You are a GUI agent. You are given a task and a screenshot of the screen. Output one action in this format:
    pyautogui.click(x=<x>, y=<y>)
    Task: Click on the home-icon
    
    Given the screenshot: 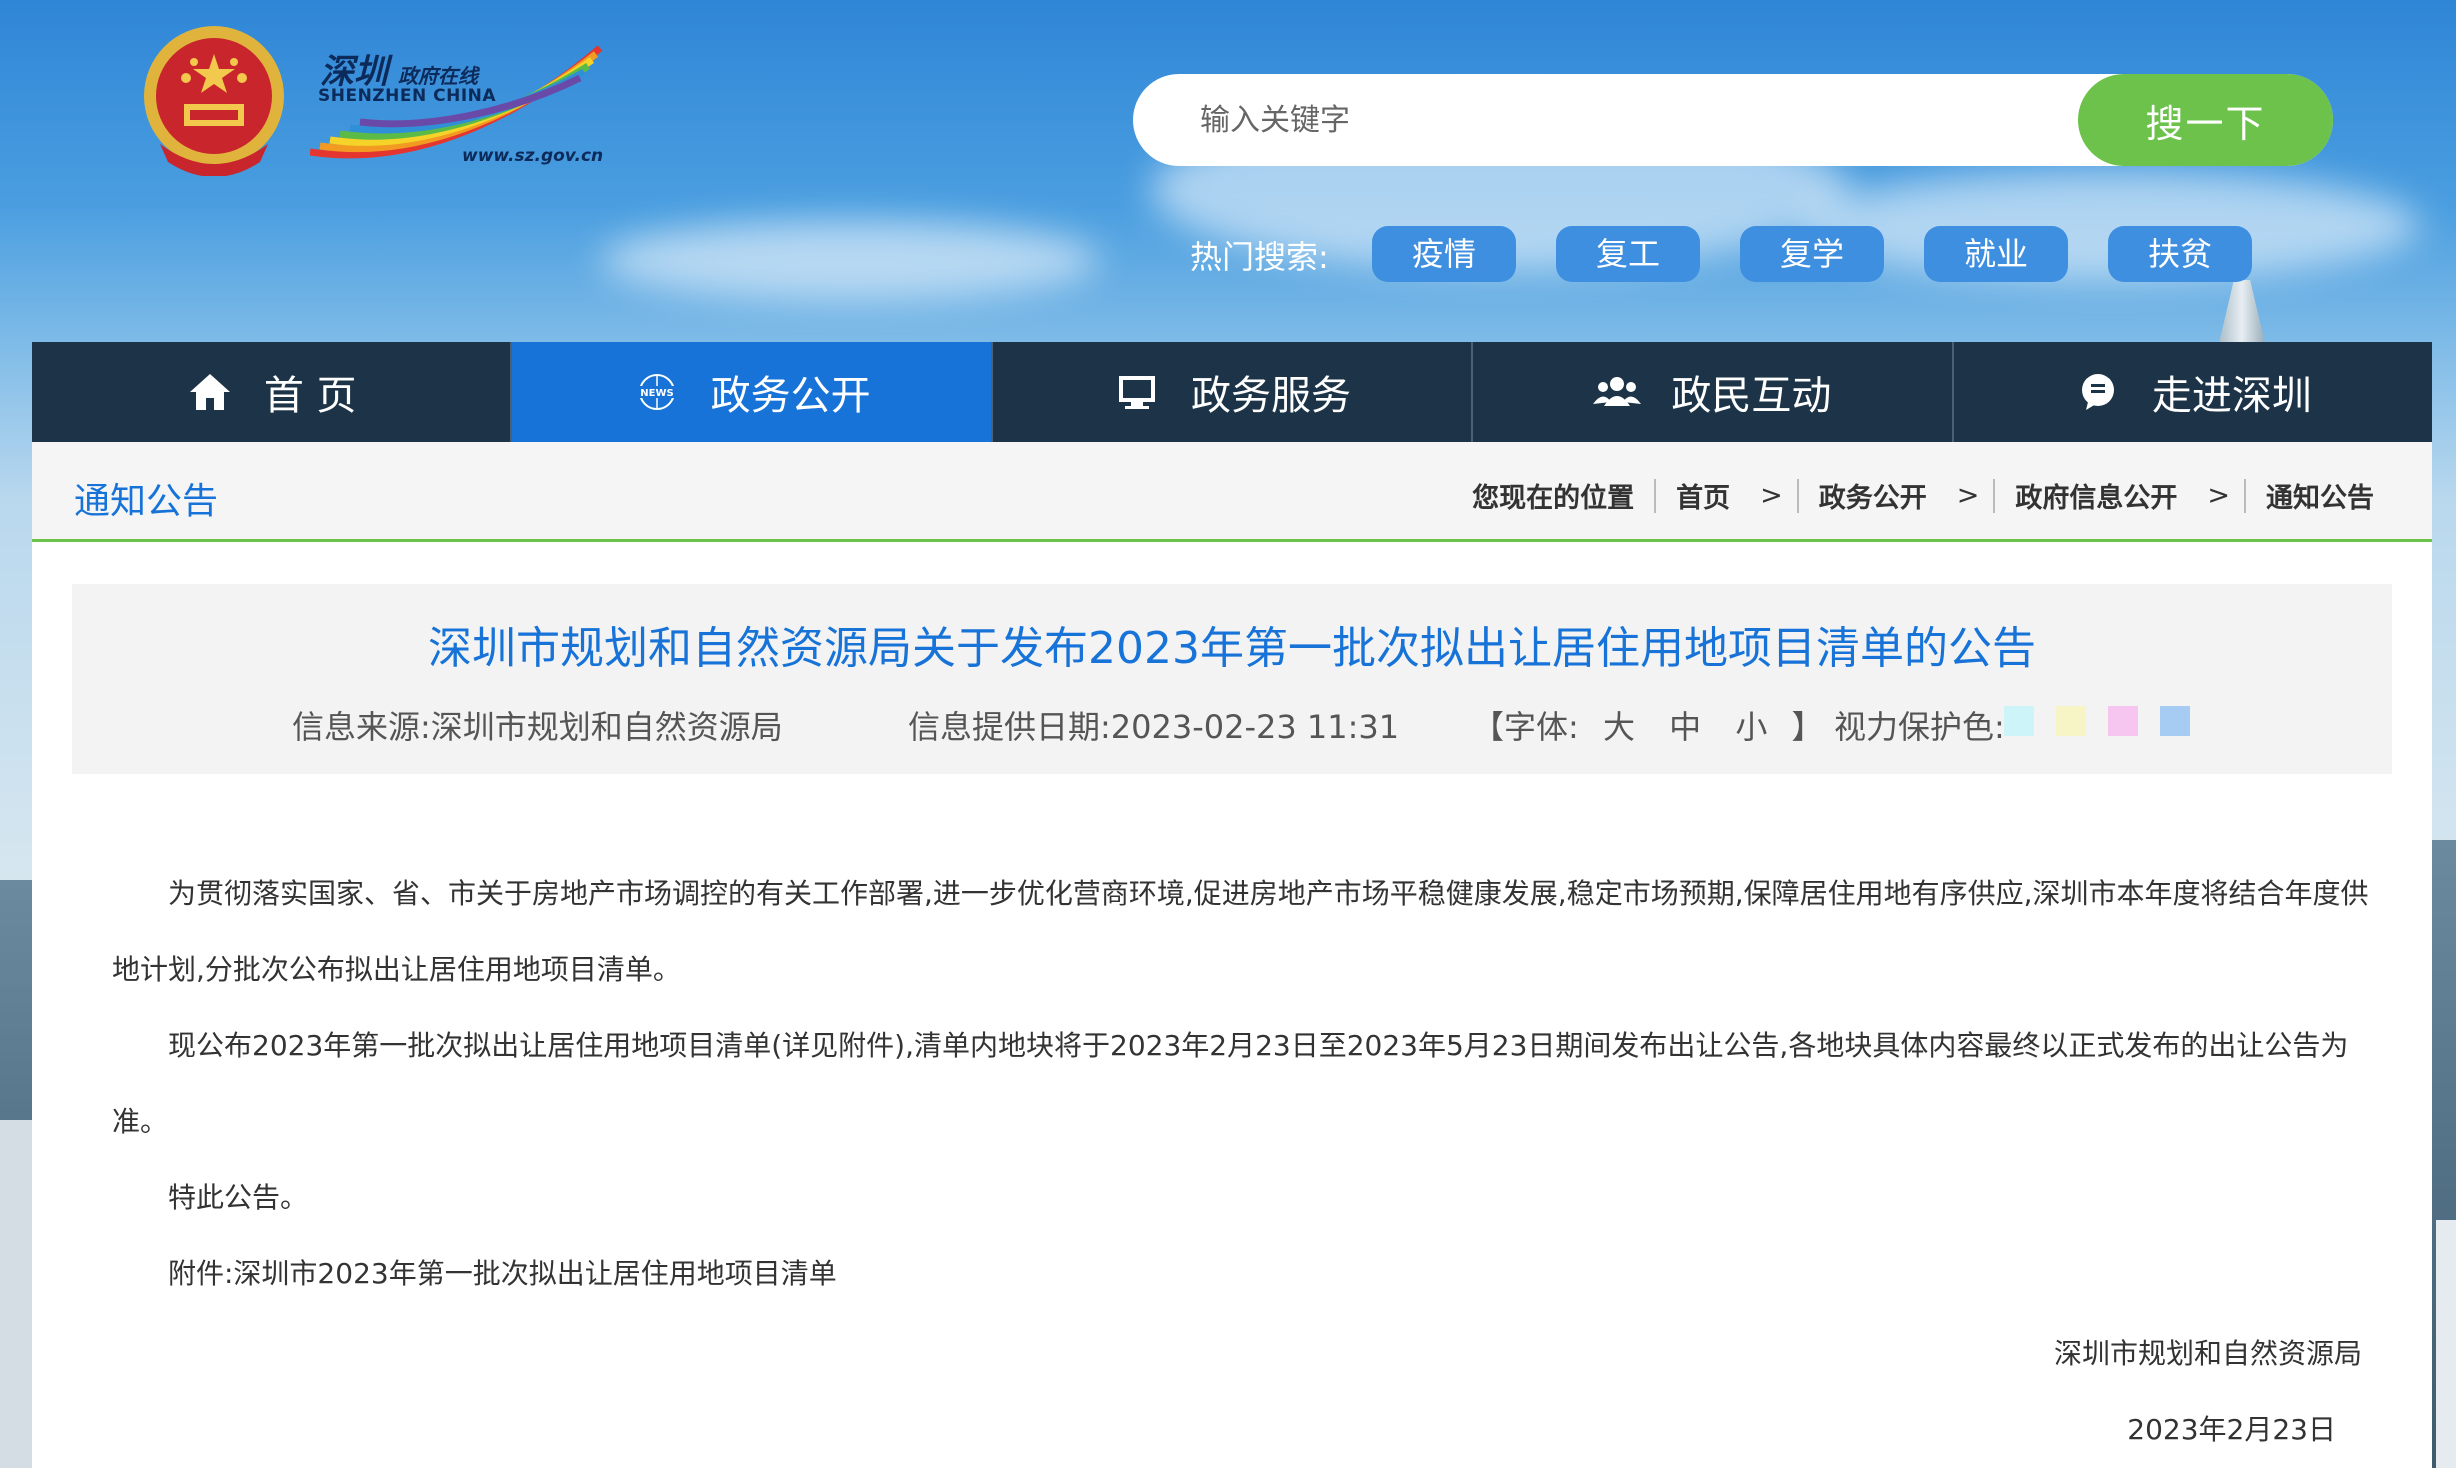 What is the action you would take?
    pyautogui.click(x=210, y=392)
    